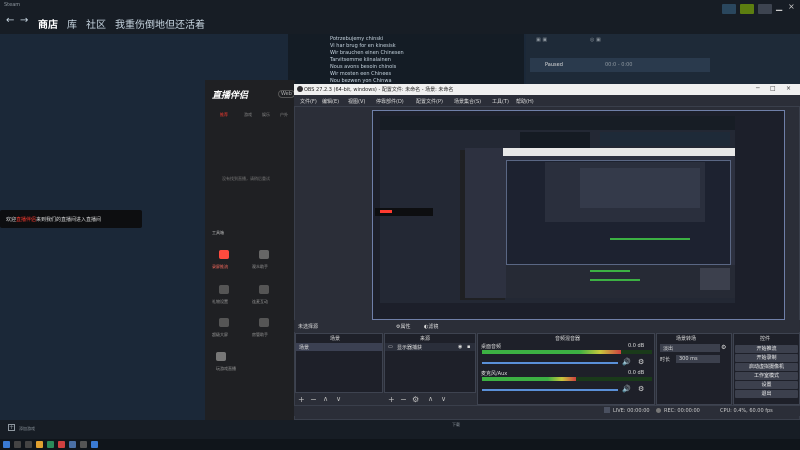  I want to click on link-mic-icon, so click(264, 289).